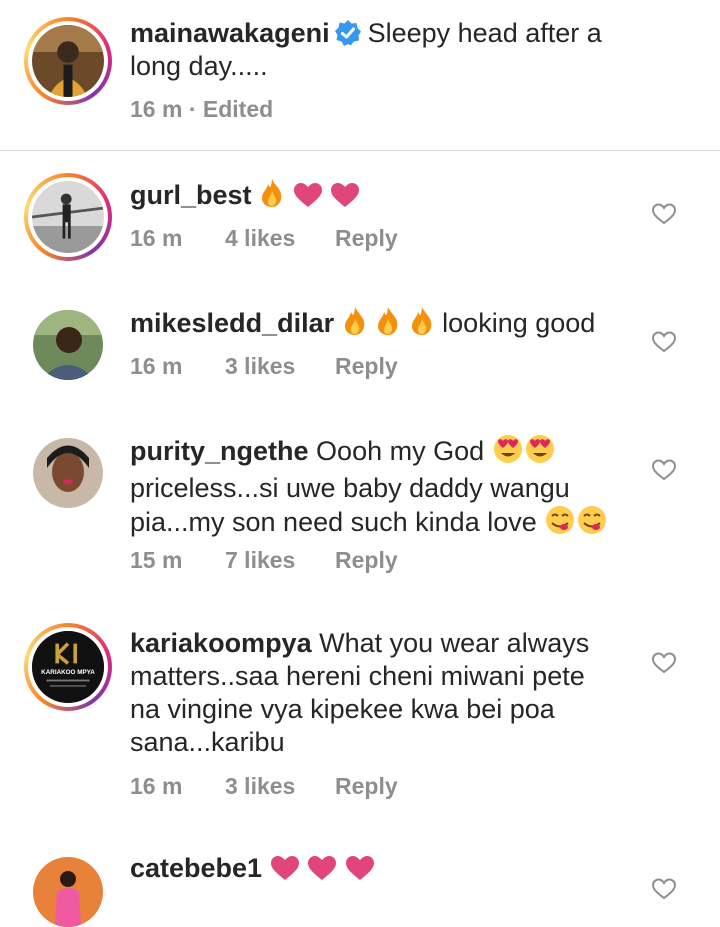 The width and height of the screenshot is (720, 927). What do you see at coordinates (68, 672) in the screenshot?
I see `logo-text: KARIAKOO MPYA` at bounding box center [68, 672].